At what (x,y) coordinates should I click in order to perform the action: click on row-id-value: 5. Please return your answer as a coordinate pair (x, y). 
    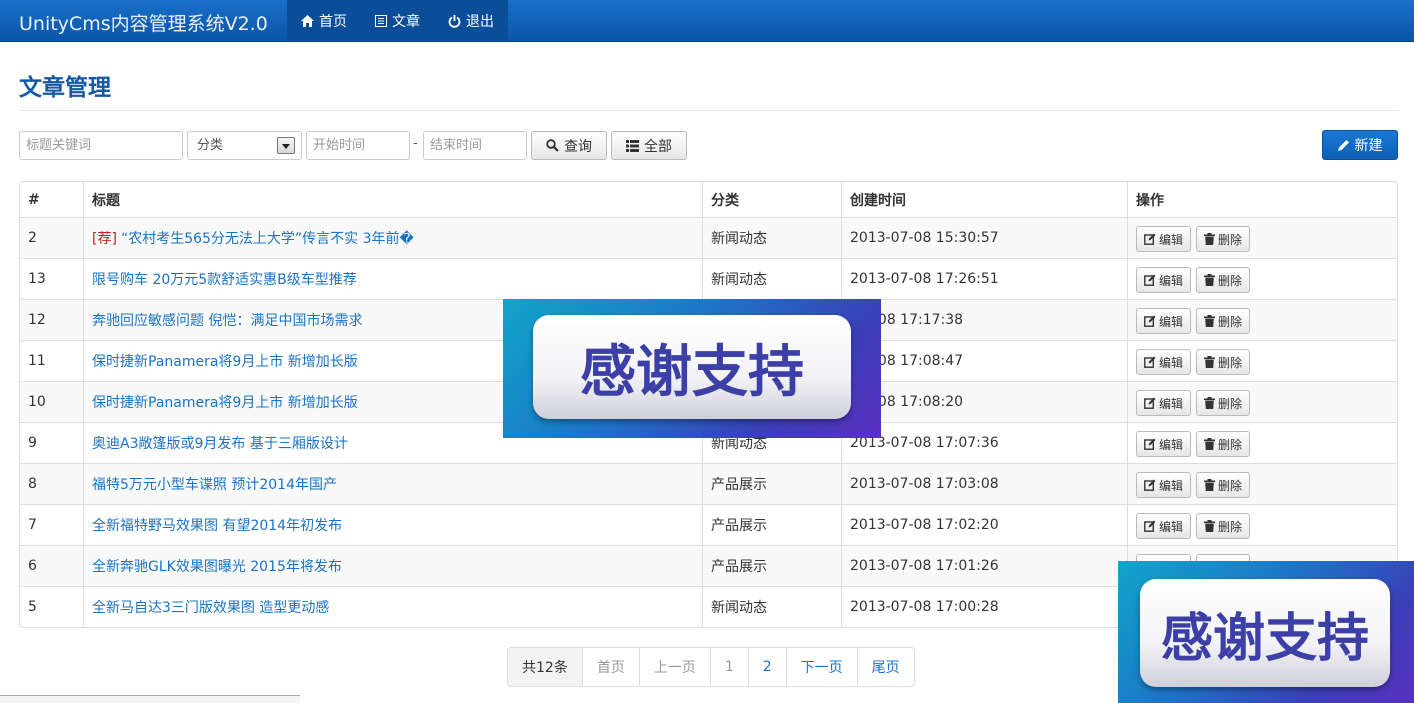
    Looking at the image, I should click on (32, 607).